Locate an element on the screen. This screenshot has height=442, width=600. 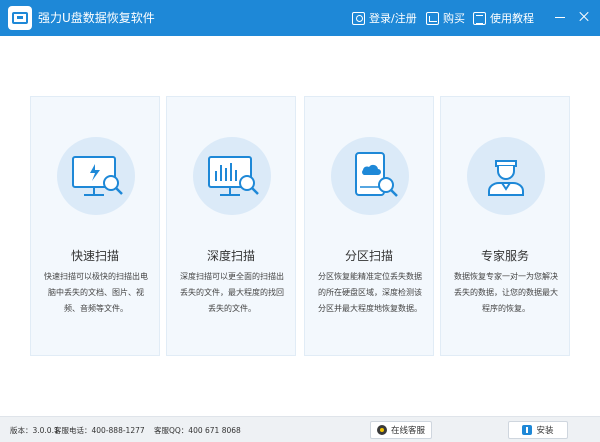
disk-search-icon is located at coordinates (370, 176).